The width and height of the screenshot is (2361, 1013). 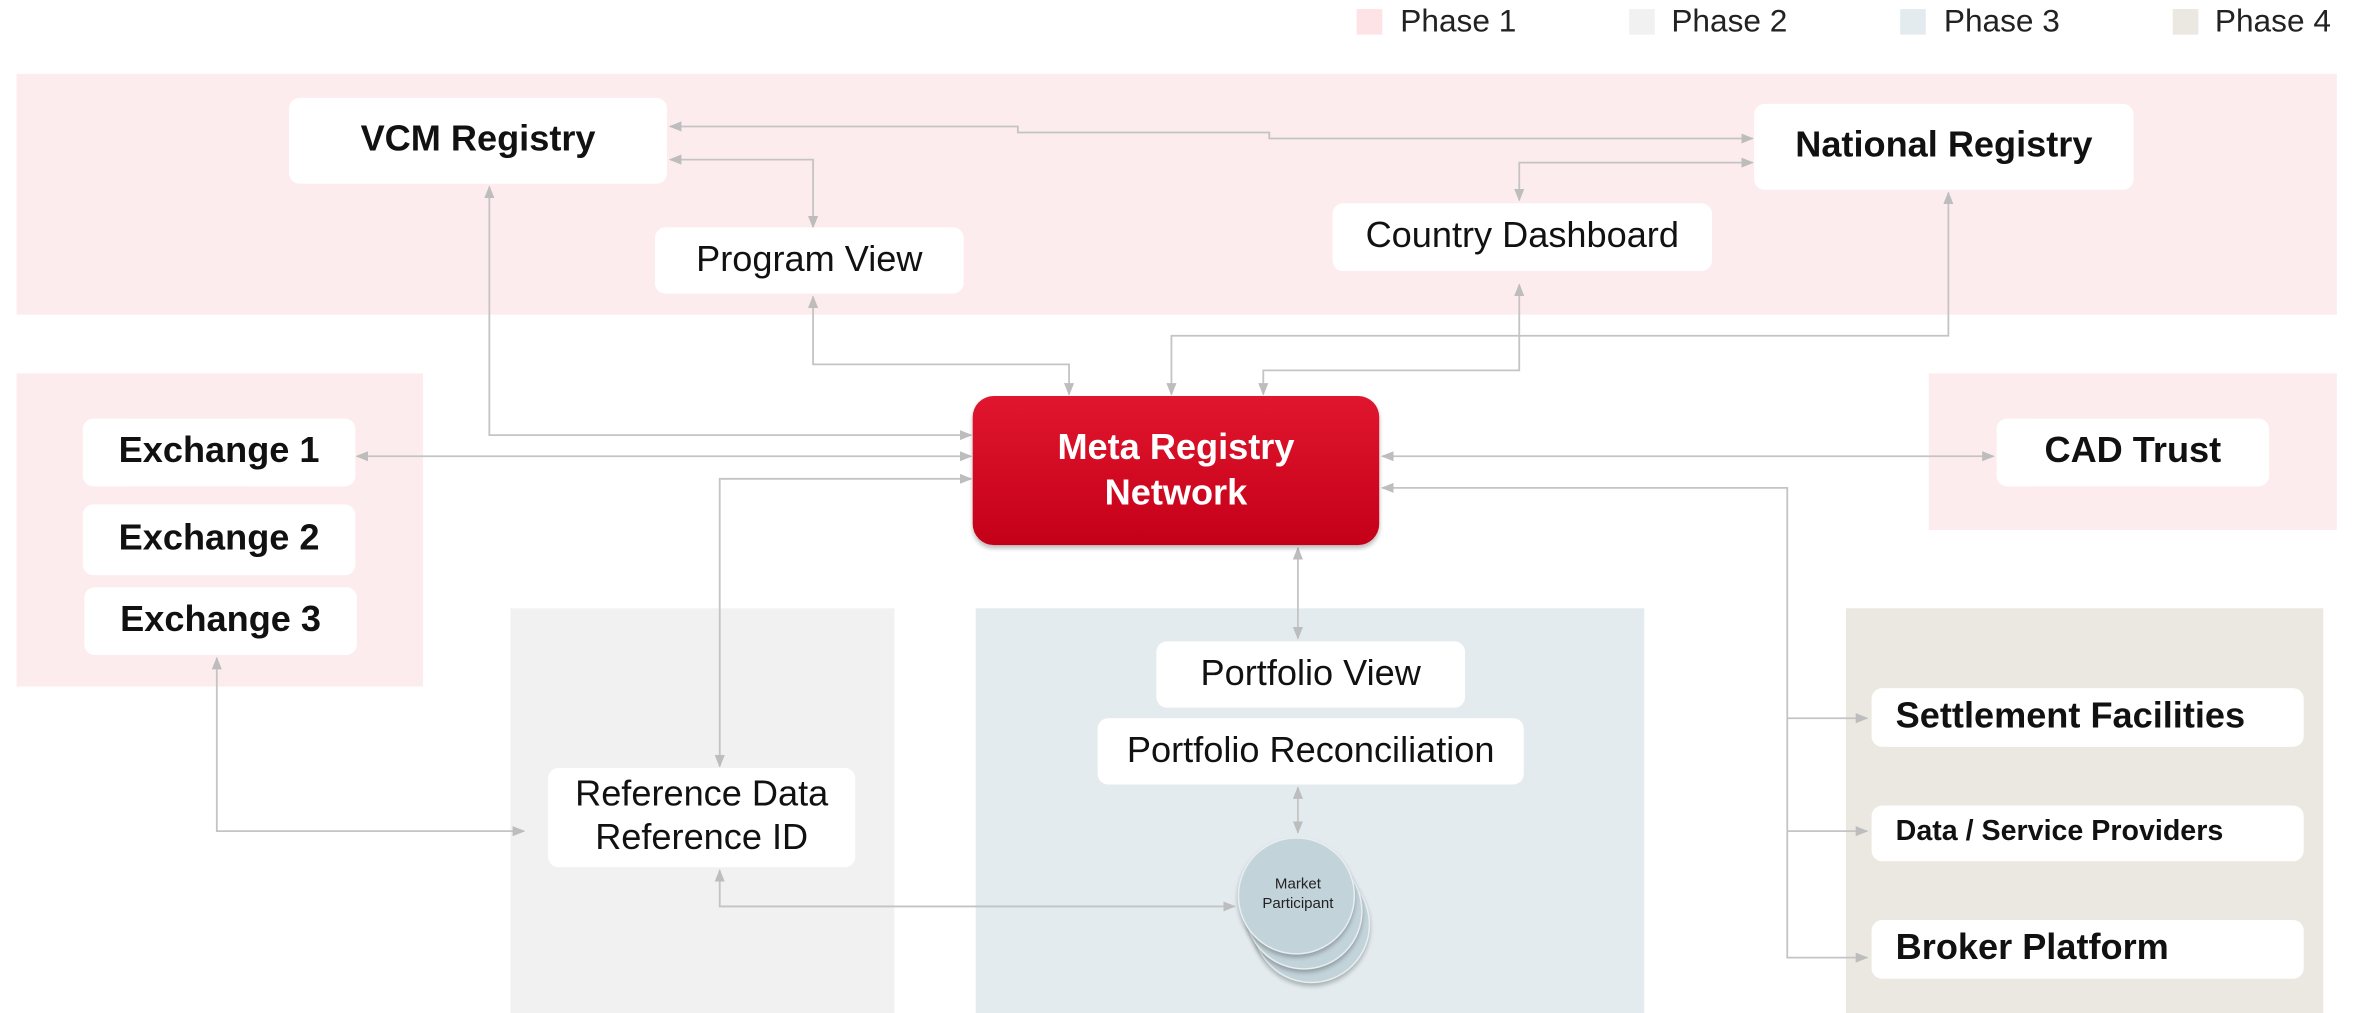 I want to click on reference-data-label: Reference Data, so click(x=702, y=794).